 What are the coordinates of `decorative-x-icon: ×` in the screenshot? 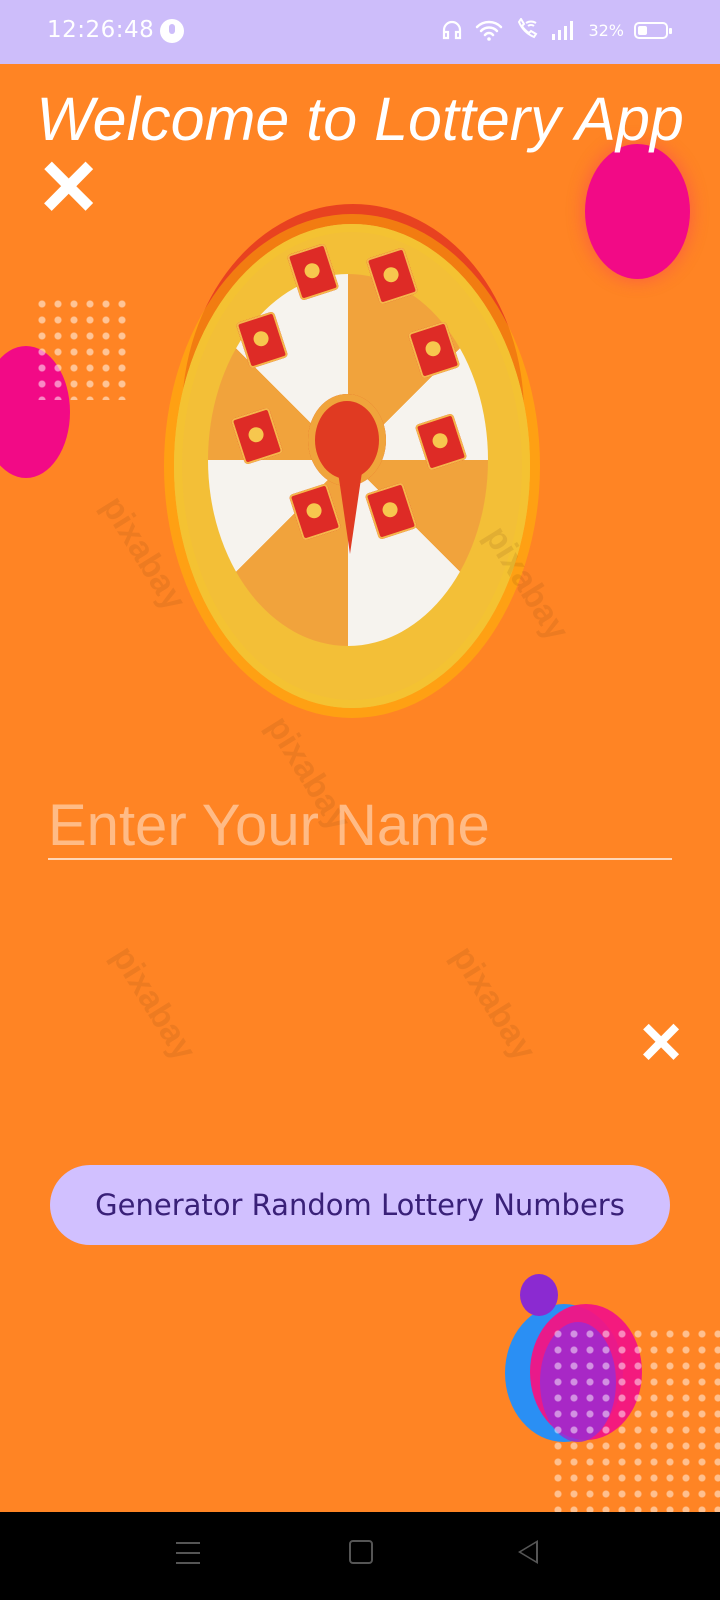 It's located at (661, 1042).